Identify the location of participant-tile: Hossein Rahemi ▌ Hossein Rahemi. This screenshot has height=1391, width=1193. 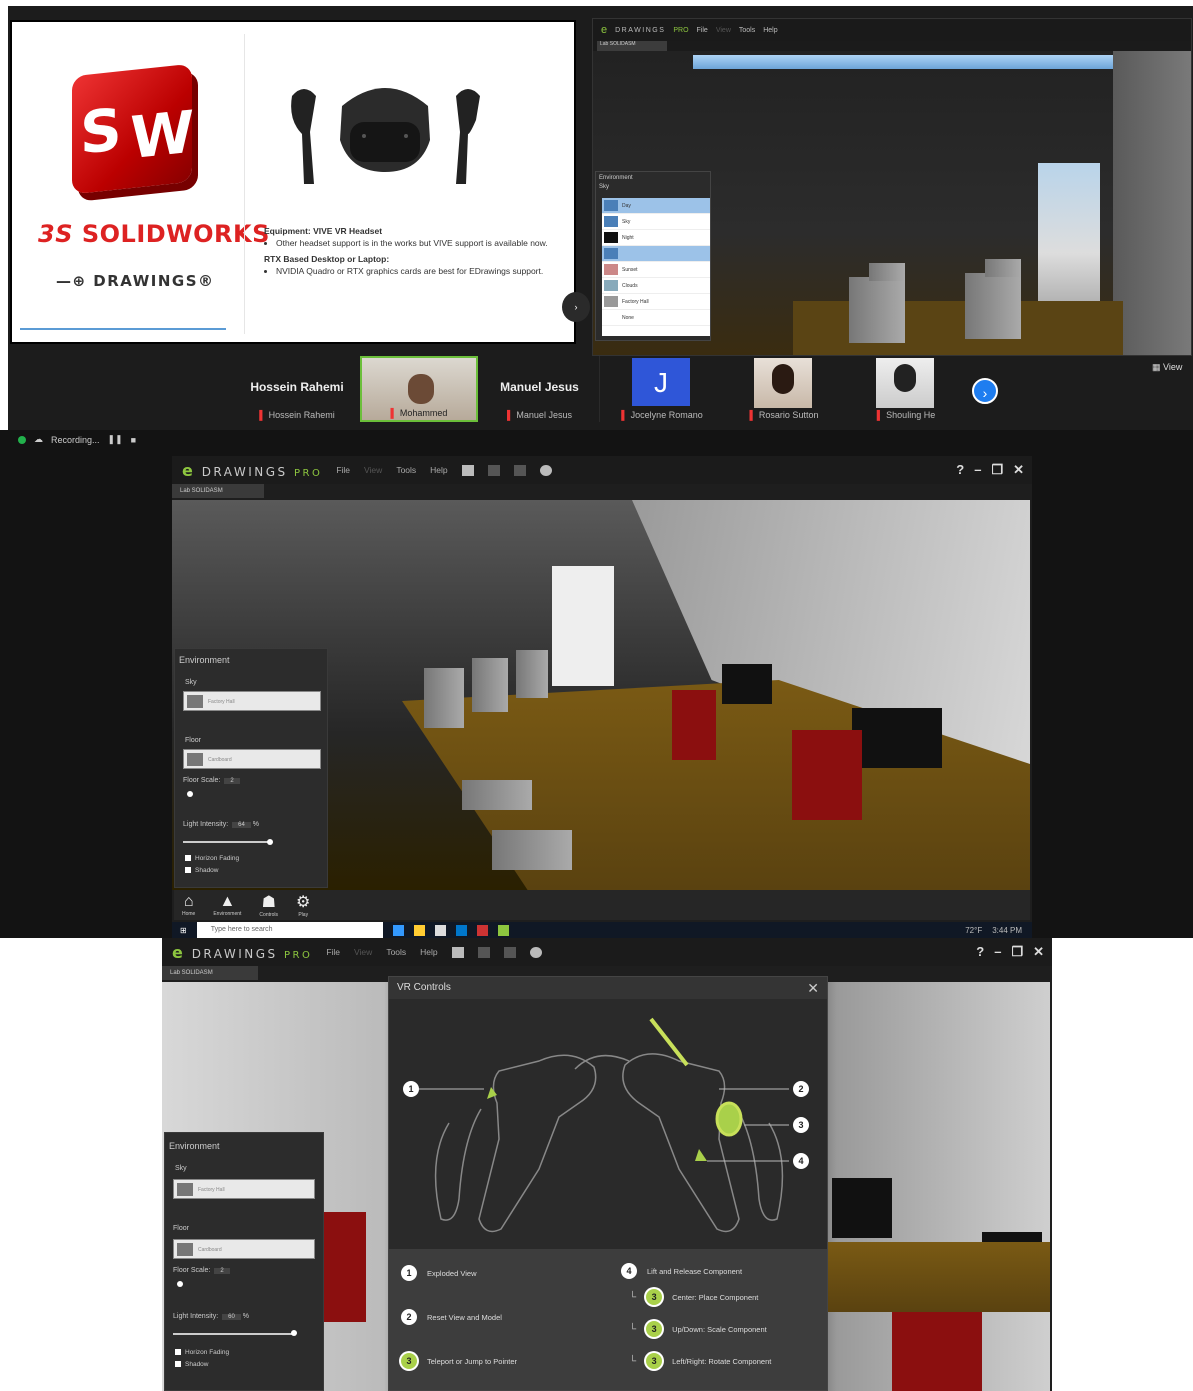
(297, 389).